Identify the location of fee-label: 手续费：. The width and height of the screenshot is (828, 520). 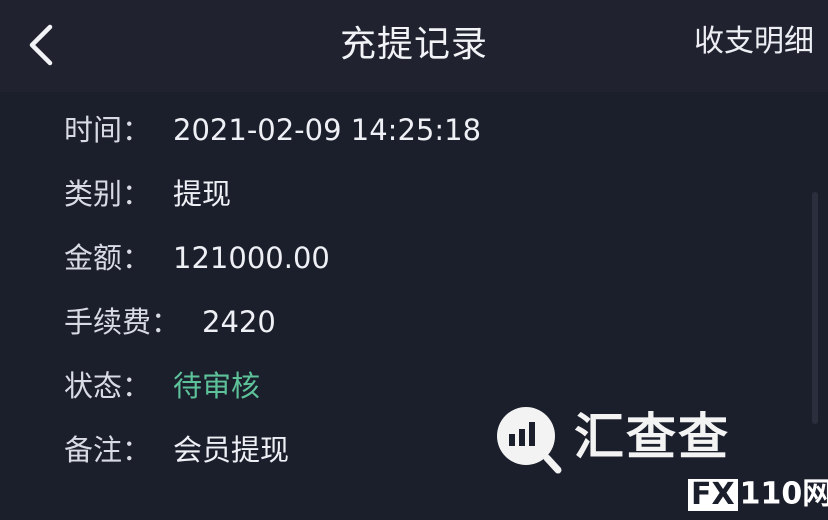
(122, 322).